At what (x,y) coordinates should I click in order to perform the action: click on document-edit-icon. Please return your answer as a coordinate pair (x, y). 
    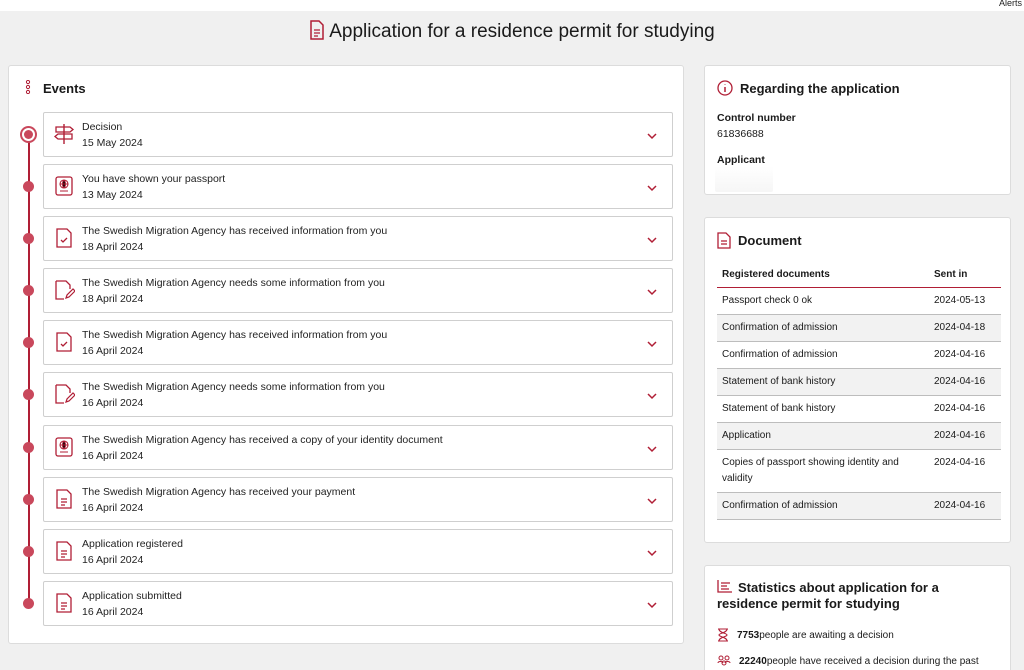
    Looking at the image, I should click on (64, 290).